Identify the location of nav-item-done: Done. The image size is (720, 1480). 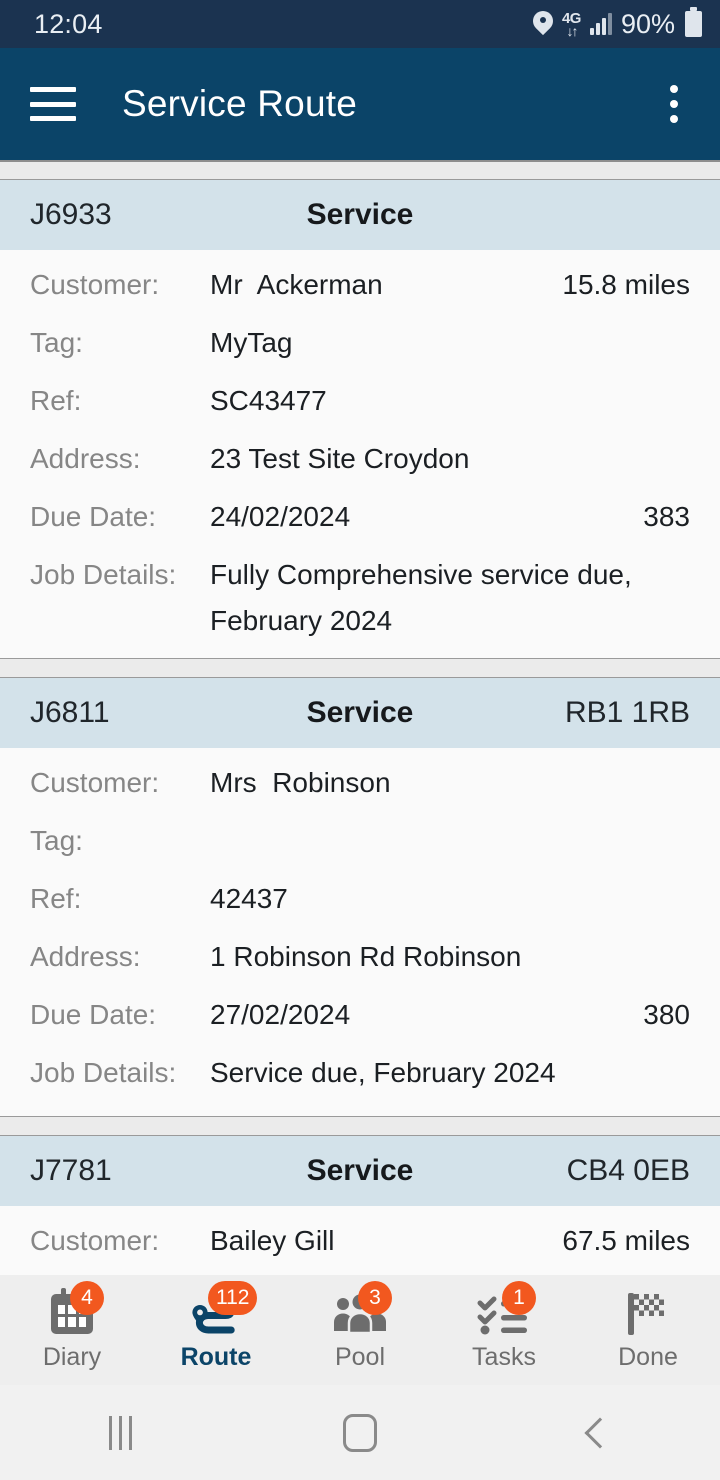
(648, 1330).